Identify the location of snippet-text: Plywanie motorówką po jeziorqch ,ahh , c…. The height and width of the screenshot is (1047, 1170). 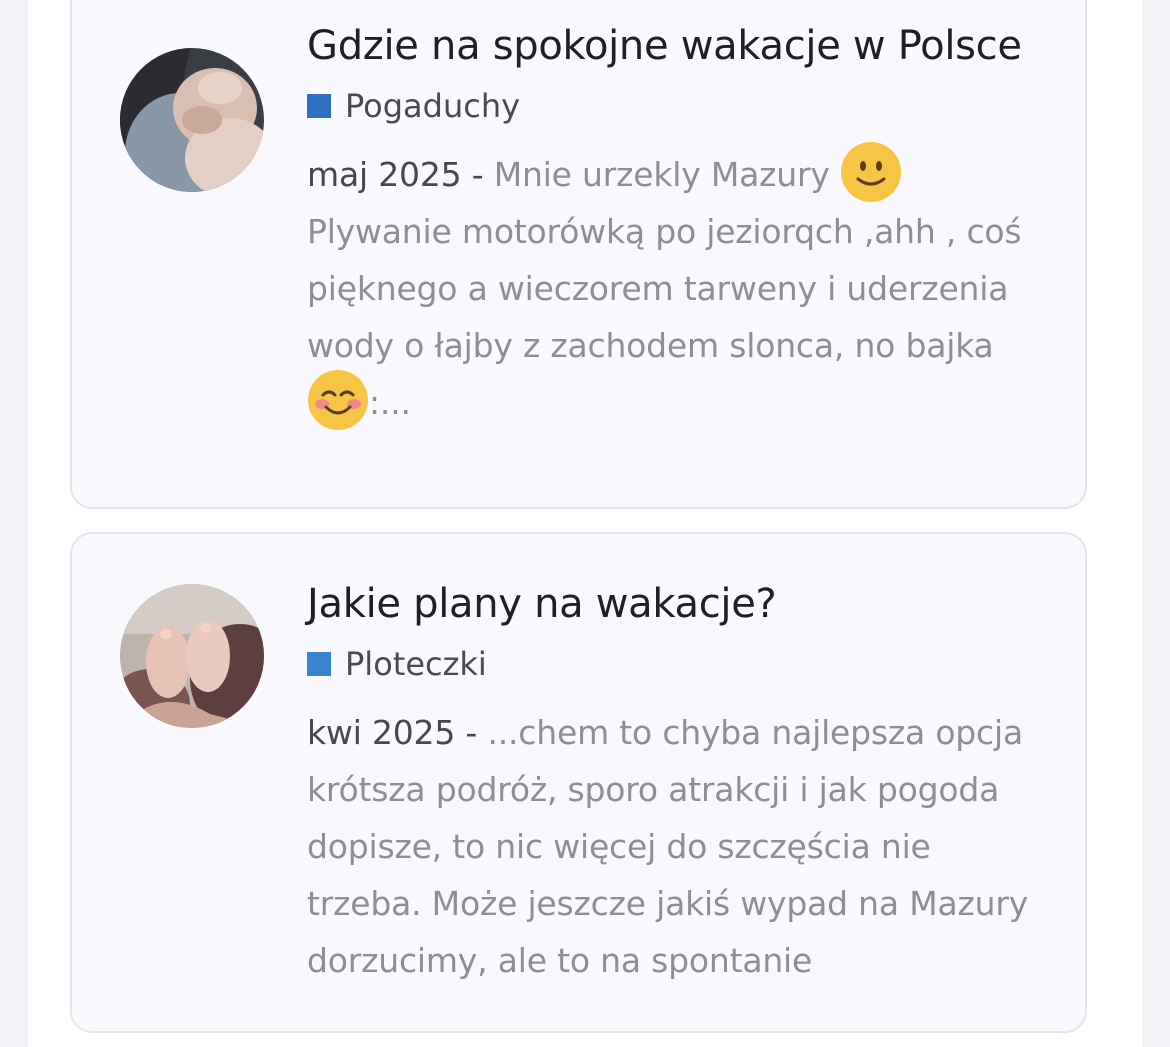
(664, 288).